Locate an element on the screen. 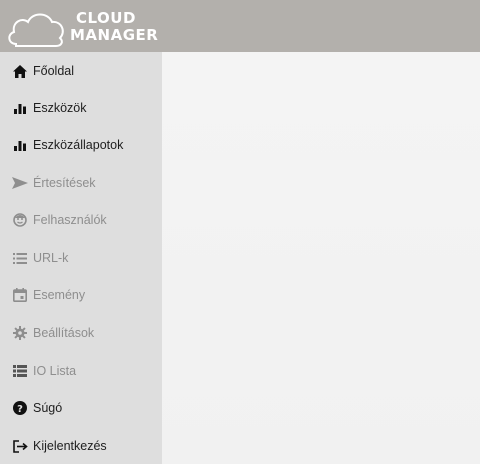 This screenshot has height=464, width=480. sidebar-item-label: URL-k is located at coordinates (51, 258).